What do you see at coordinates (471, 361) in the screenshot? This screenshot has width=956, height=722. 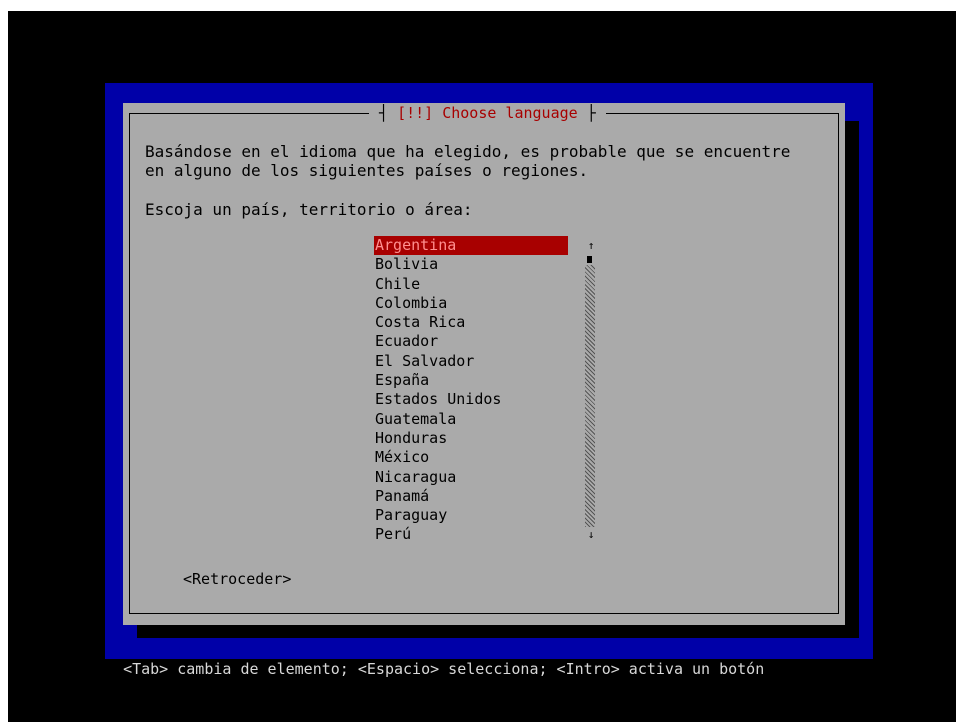 I see `country-list-item: El Salvador` at bounding box center [471, 361].